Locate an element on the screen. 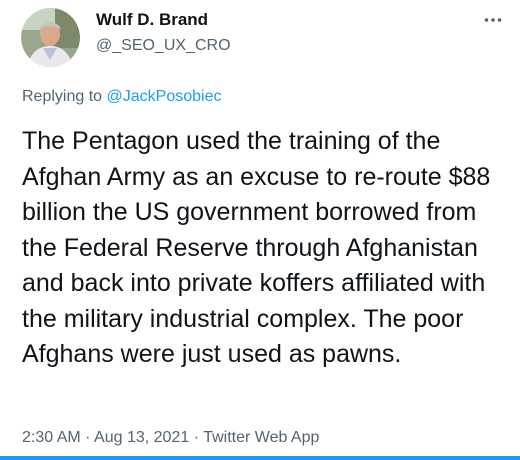  replying-to-prefix: Replying to is located at coordinates (64, 96).